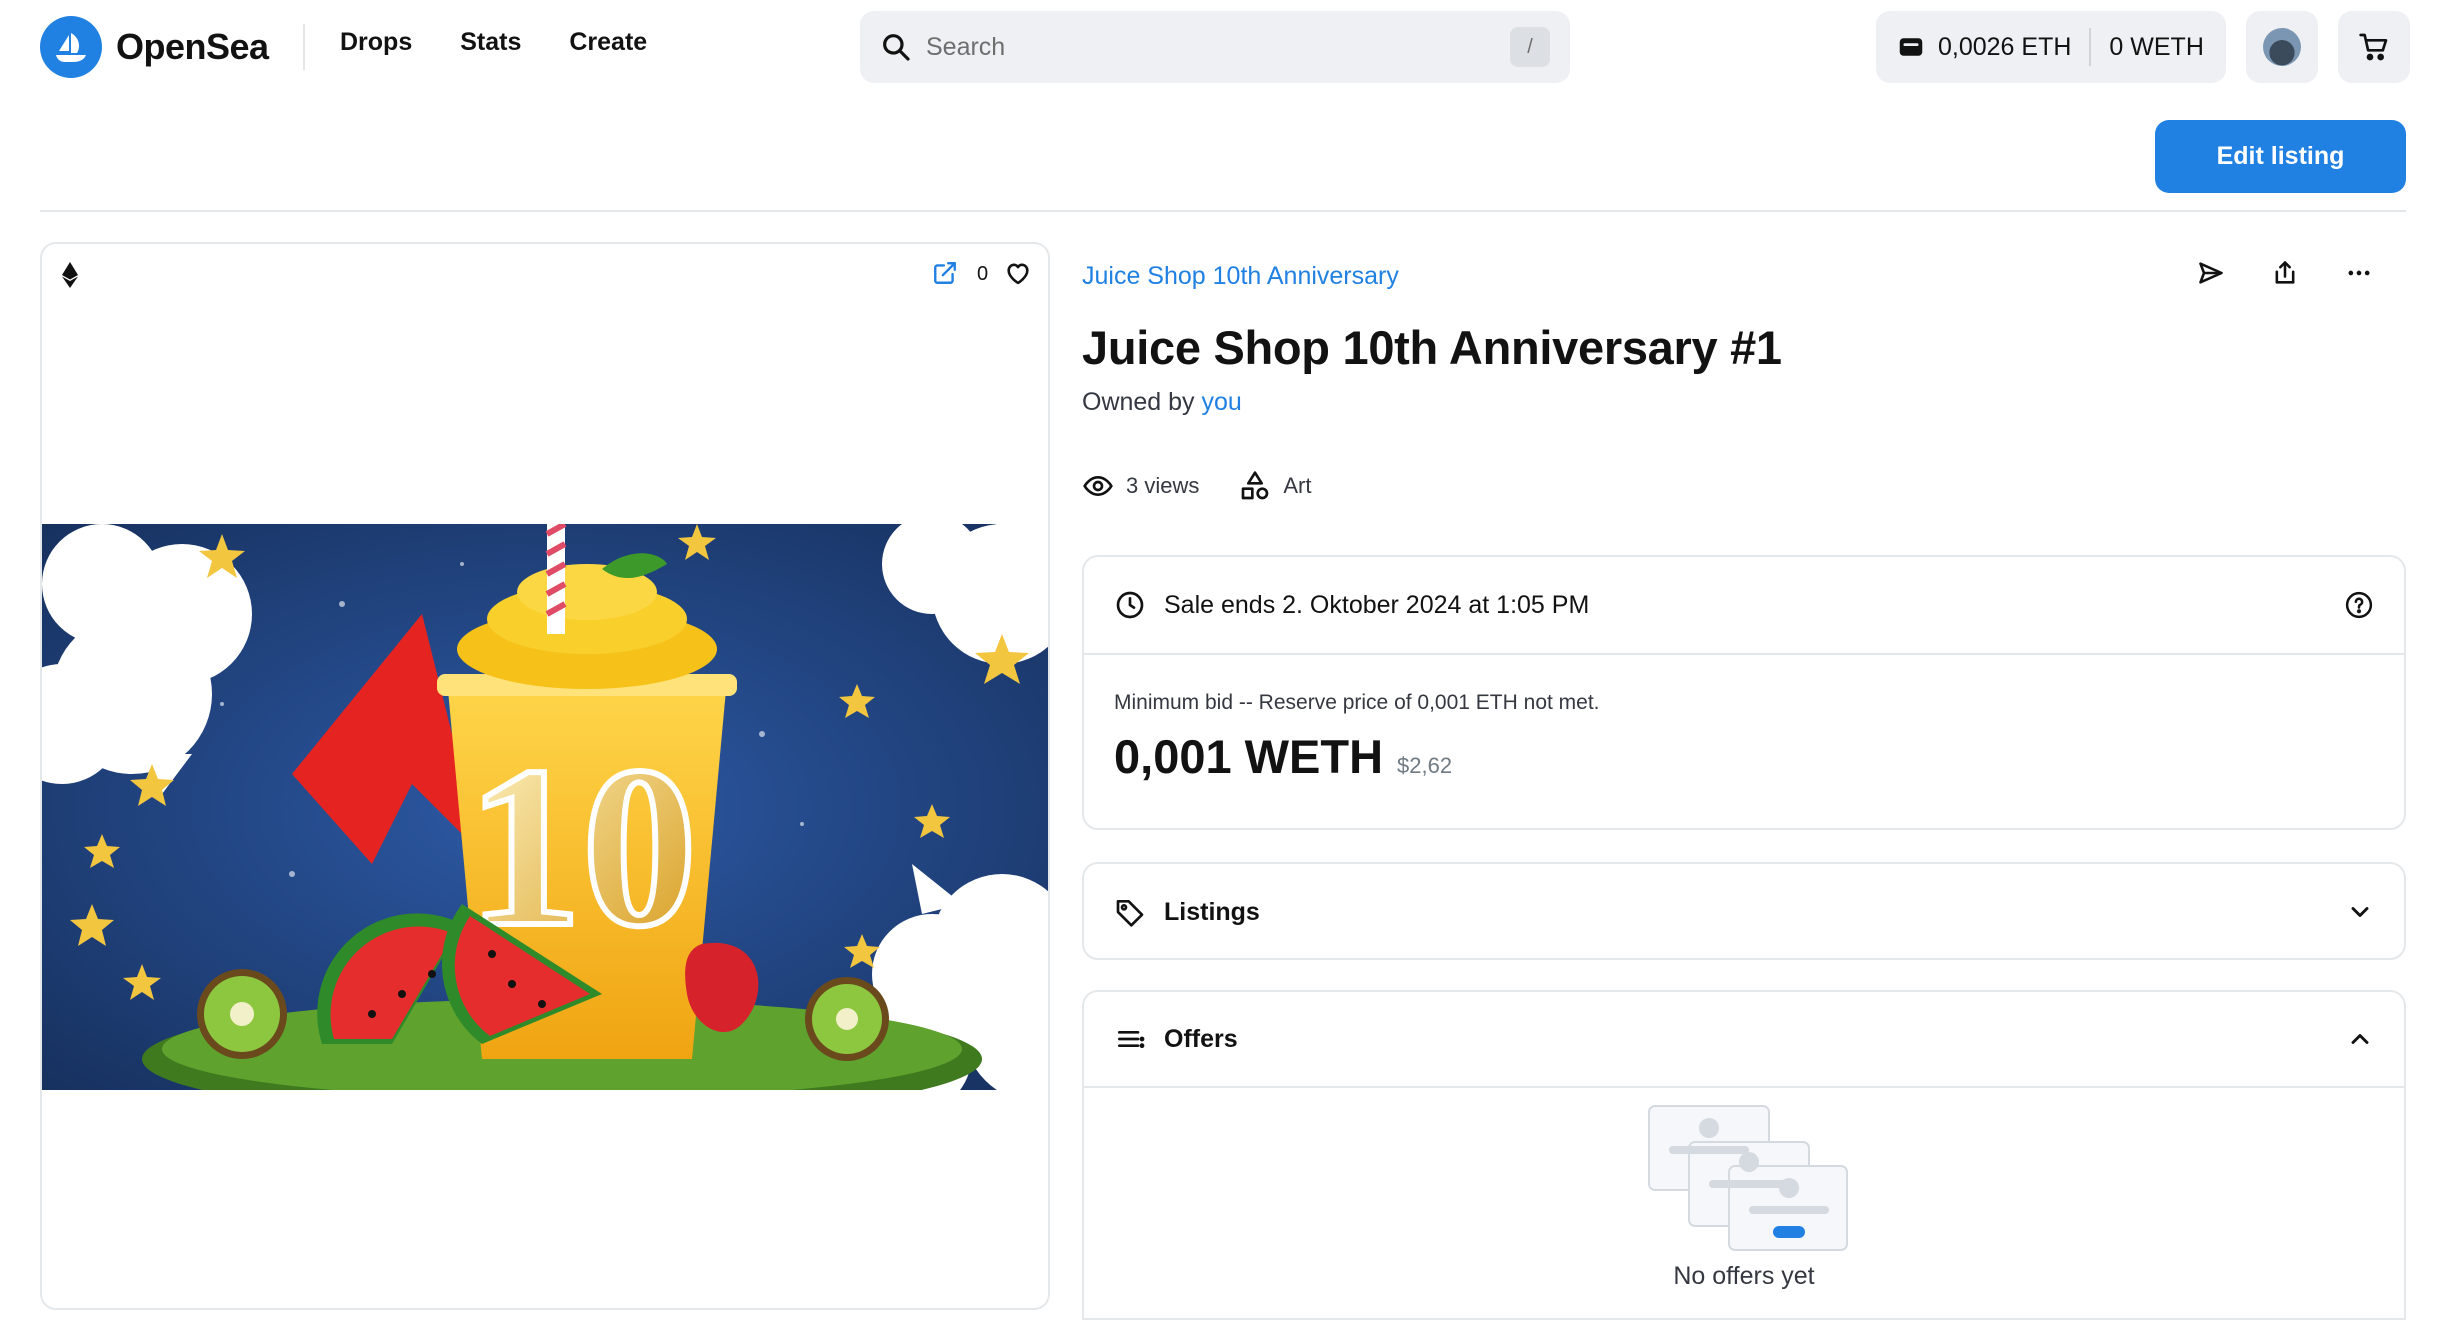 The height and width of the screenshot is (1320, 2443). What do you see at coordinates (1018, 273) in the screenshot?
I see `heart-icon` at bounding box center [1018, 273].